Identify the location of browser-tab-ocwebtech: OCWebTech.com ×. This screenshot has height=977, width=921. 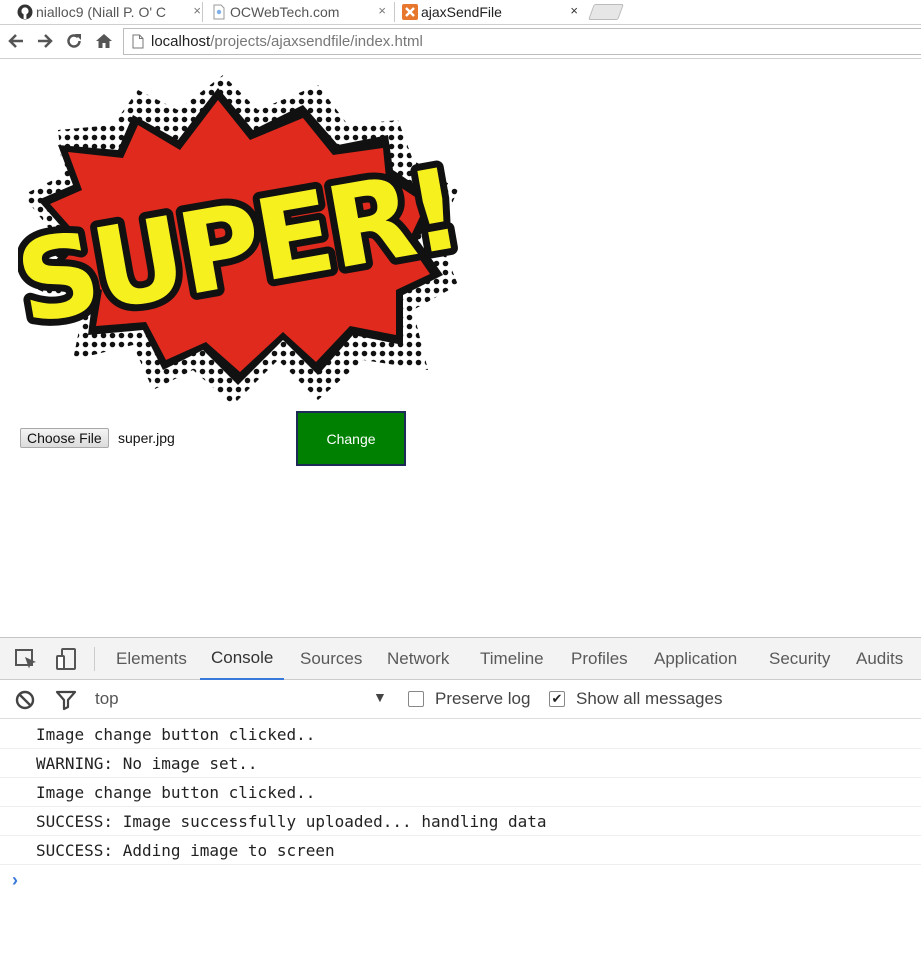
(303, 12).